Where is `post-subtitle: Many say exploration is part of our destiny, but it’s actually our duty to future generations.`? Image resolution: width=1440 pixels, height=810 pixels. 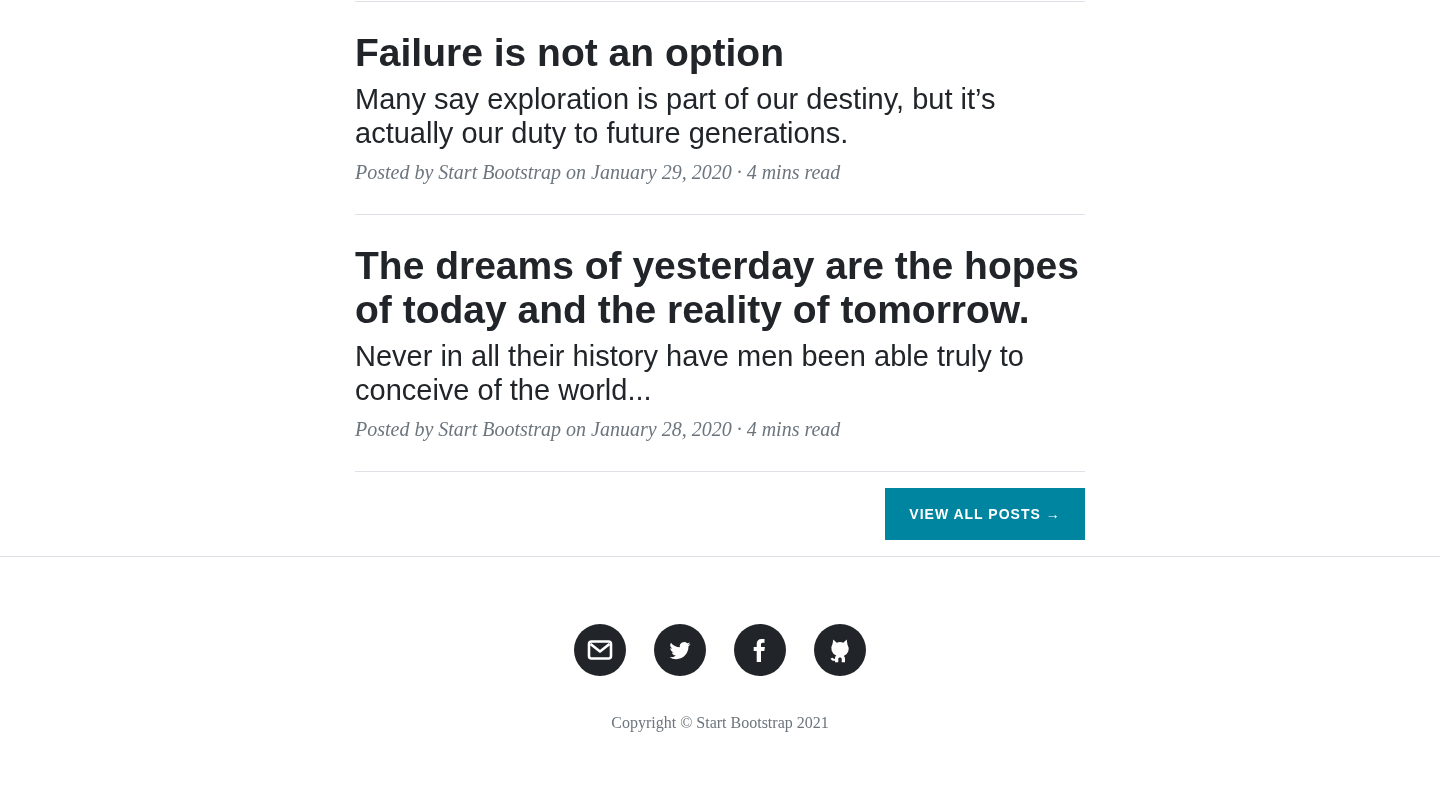 post-subtitle: Many say exploration is part of our destiny, but it’s actually our duty to future generations. is located at coordinates (676, 116).